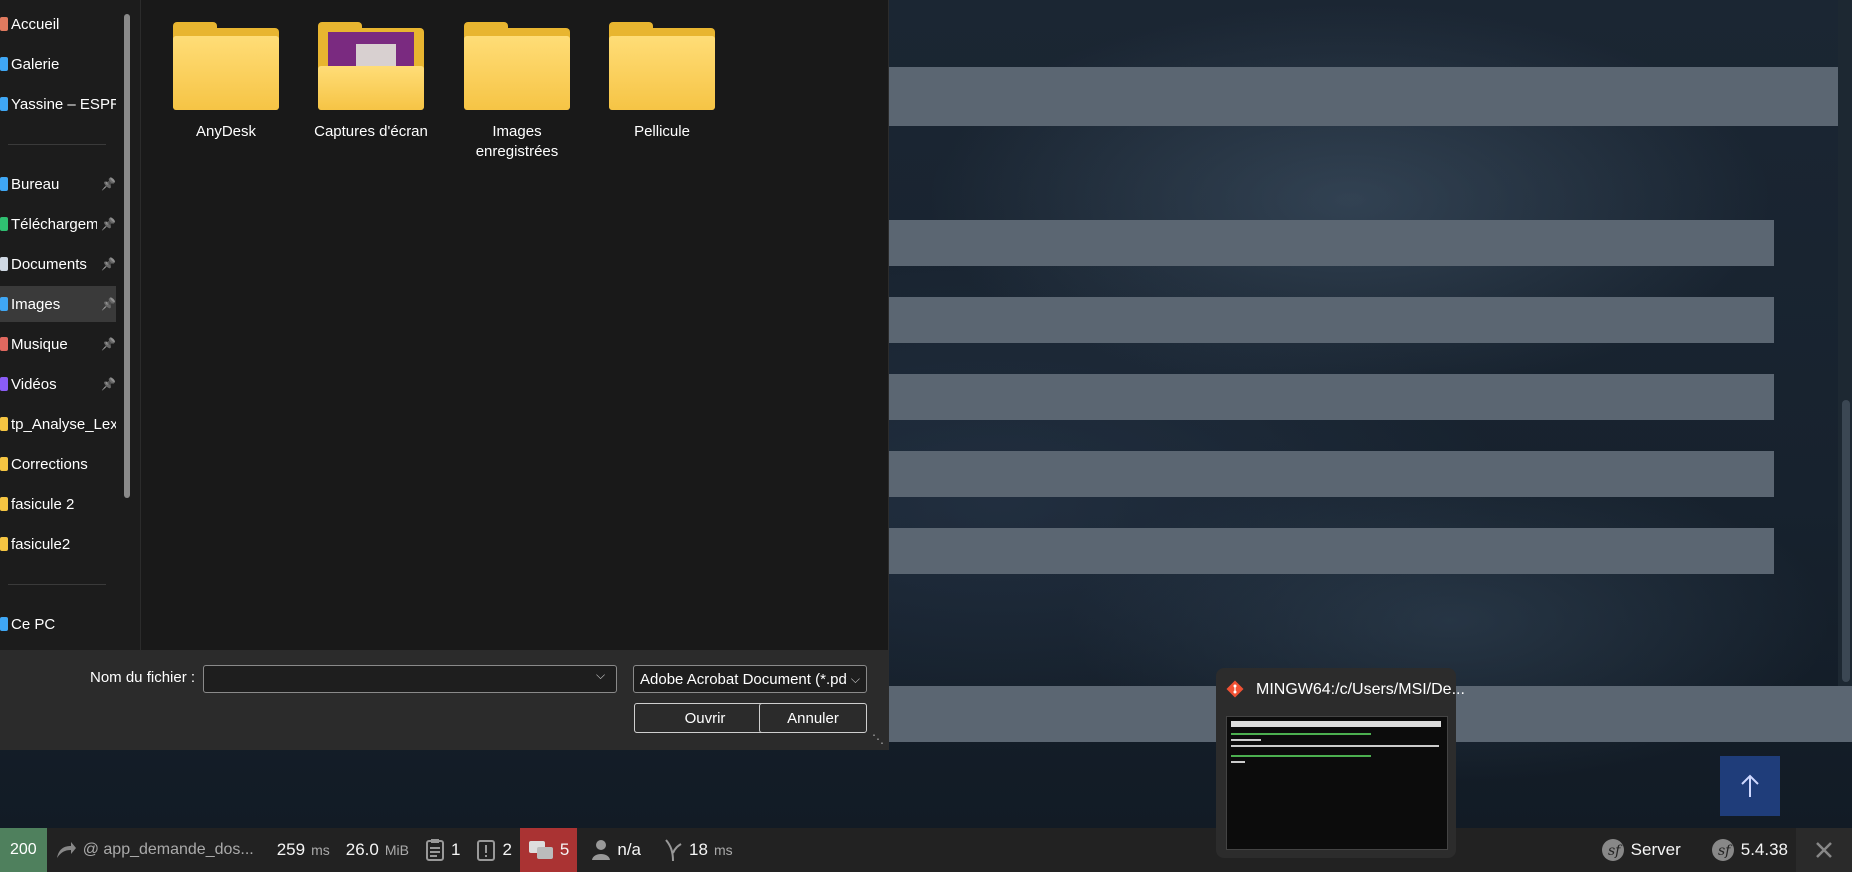 This screenshot has width=1852, height=872. Describe the element at coordinates (41, 544) in the screenshot. I see `sidebar-item-label: fasicule2` at that location.